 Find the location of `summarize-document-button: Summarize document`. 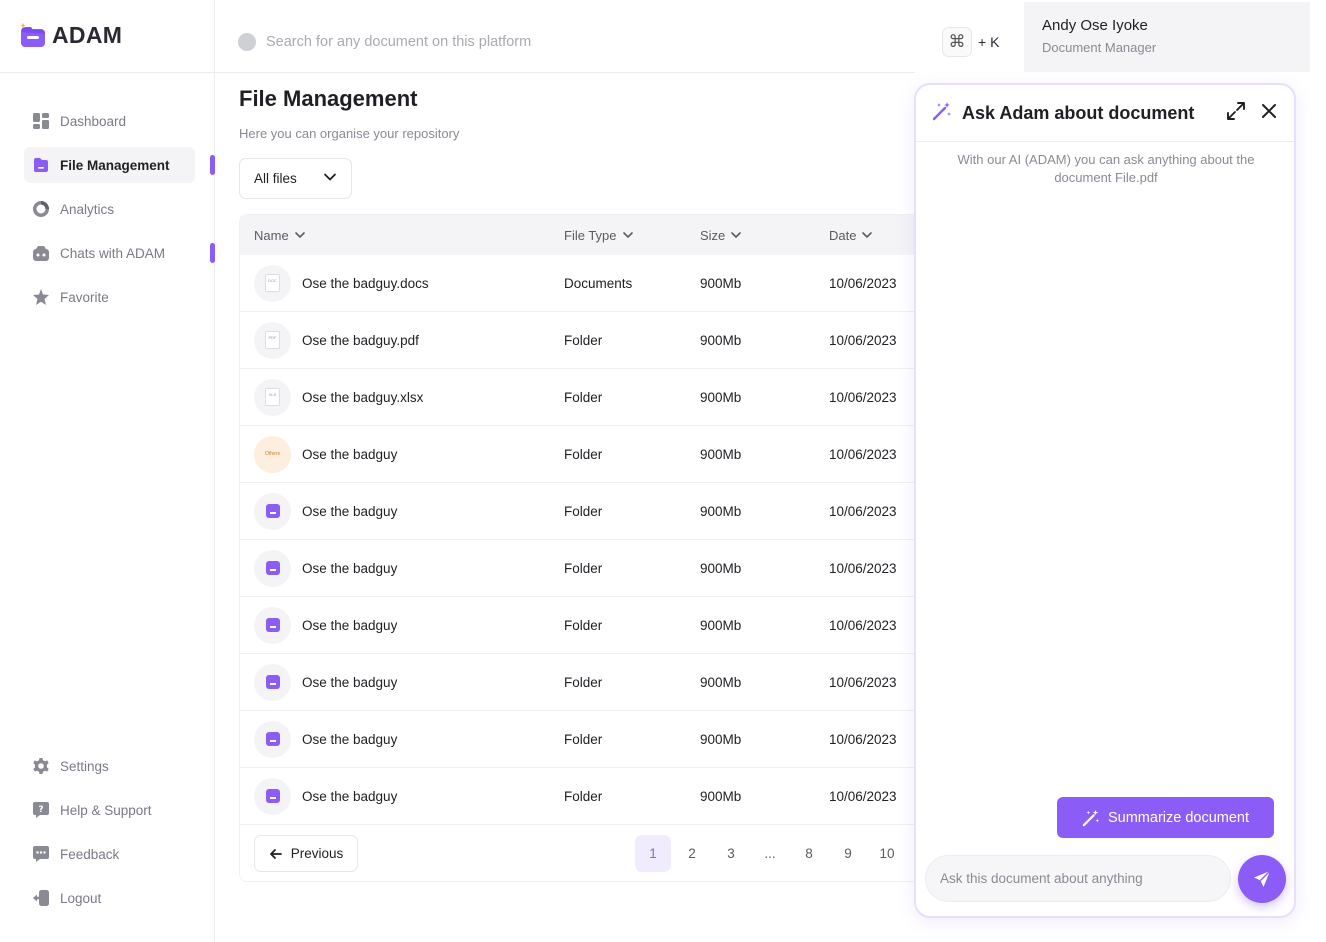

summarize-document-button: Summarize document is located at coordinates (1165, 817).